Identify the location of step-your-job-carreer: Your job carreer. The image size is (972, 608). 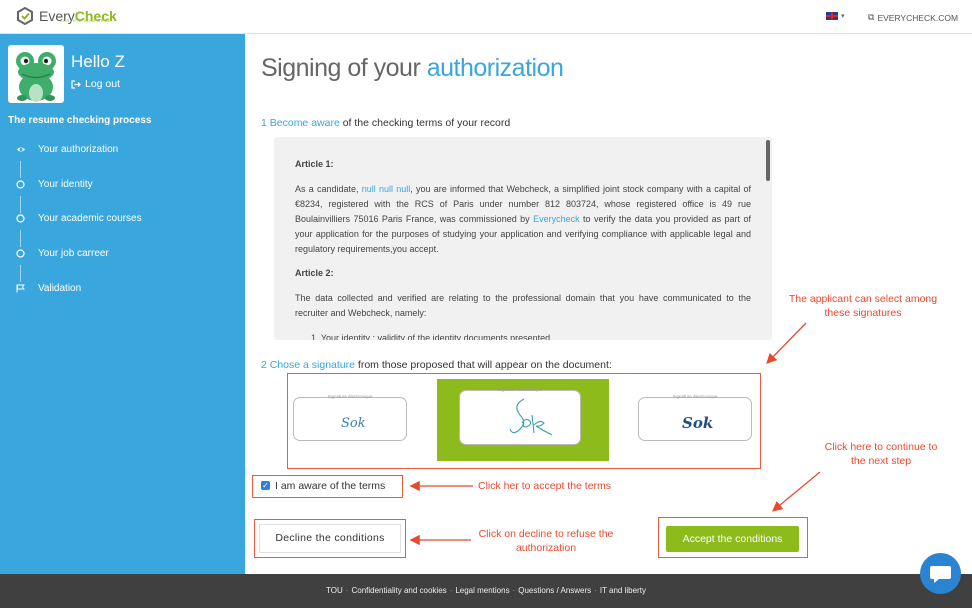
(120, 255).